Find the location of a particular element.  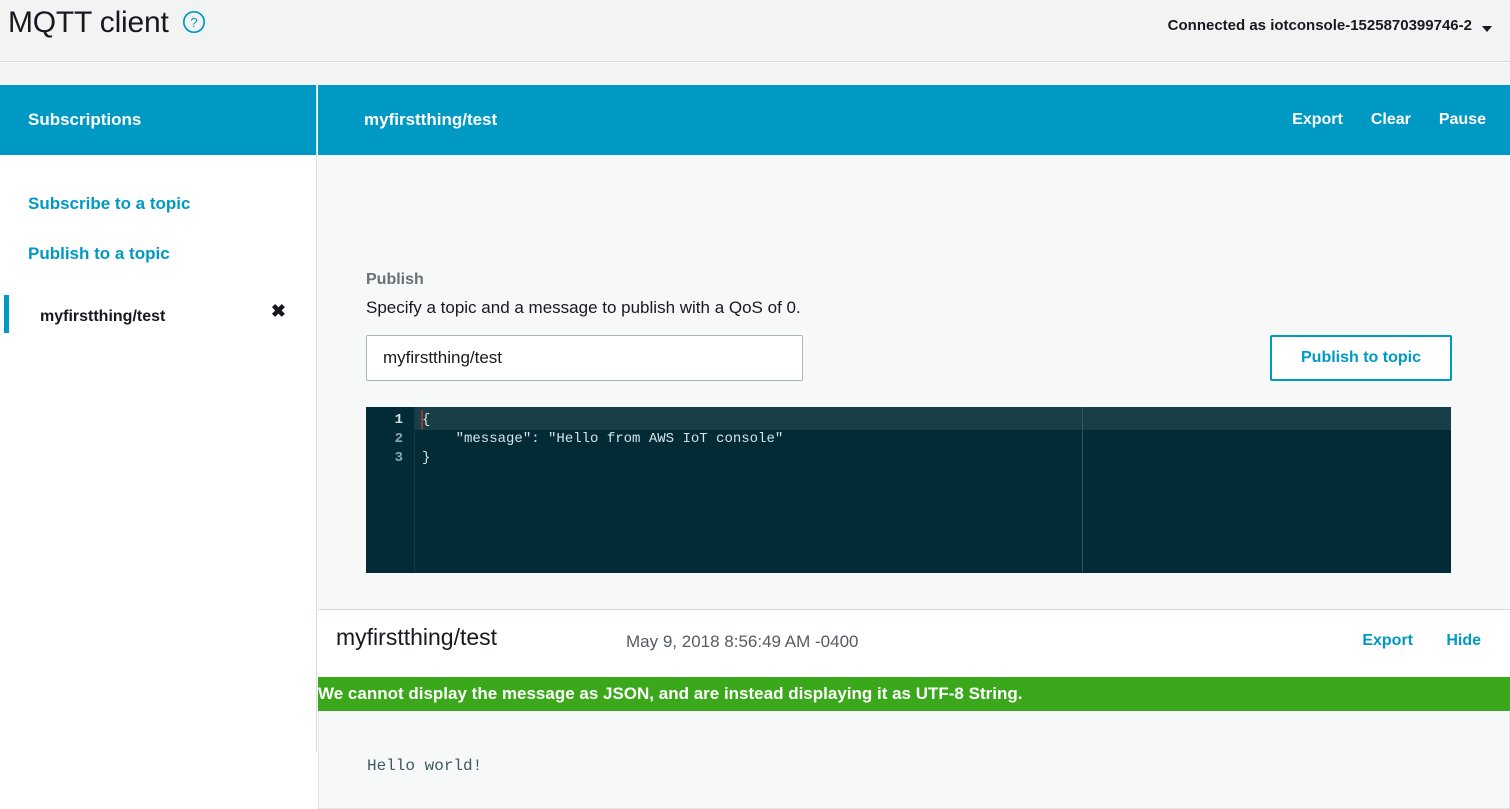

editor-code-line: "message": "Hello from AWS IoT console" is located at coordinates (603, 439).